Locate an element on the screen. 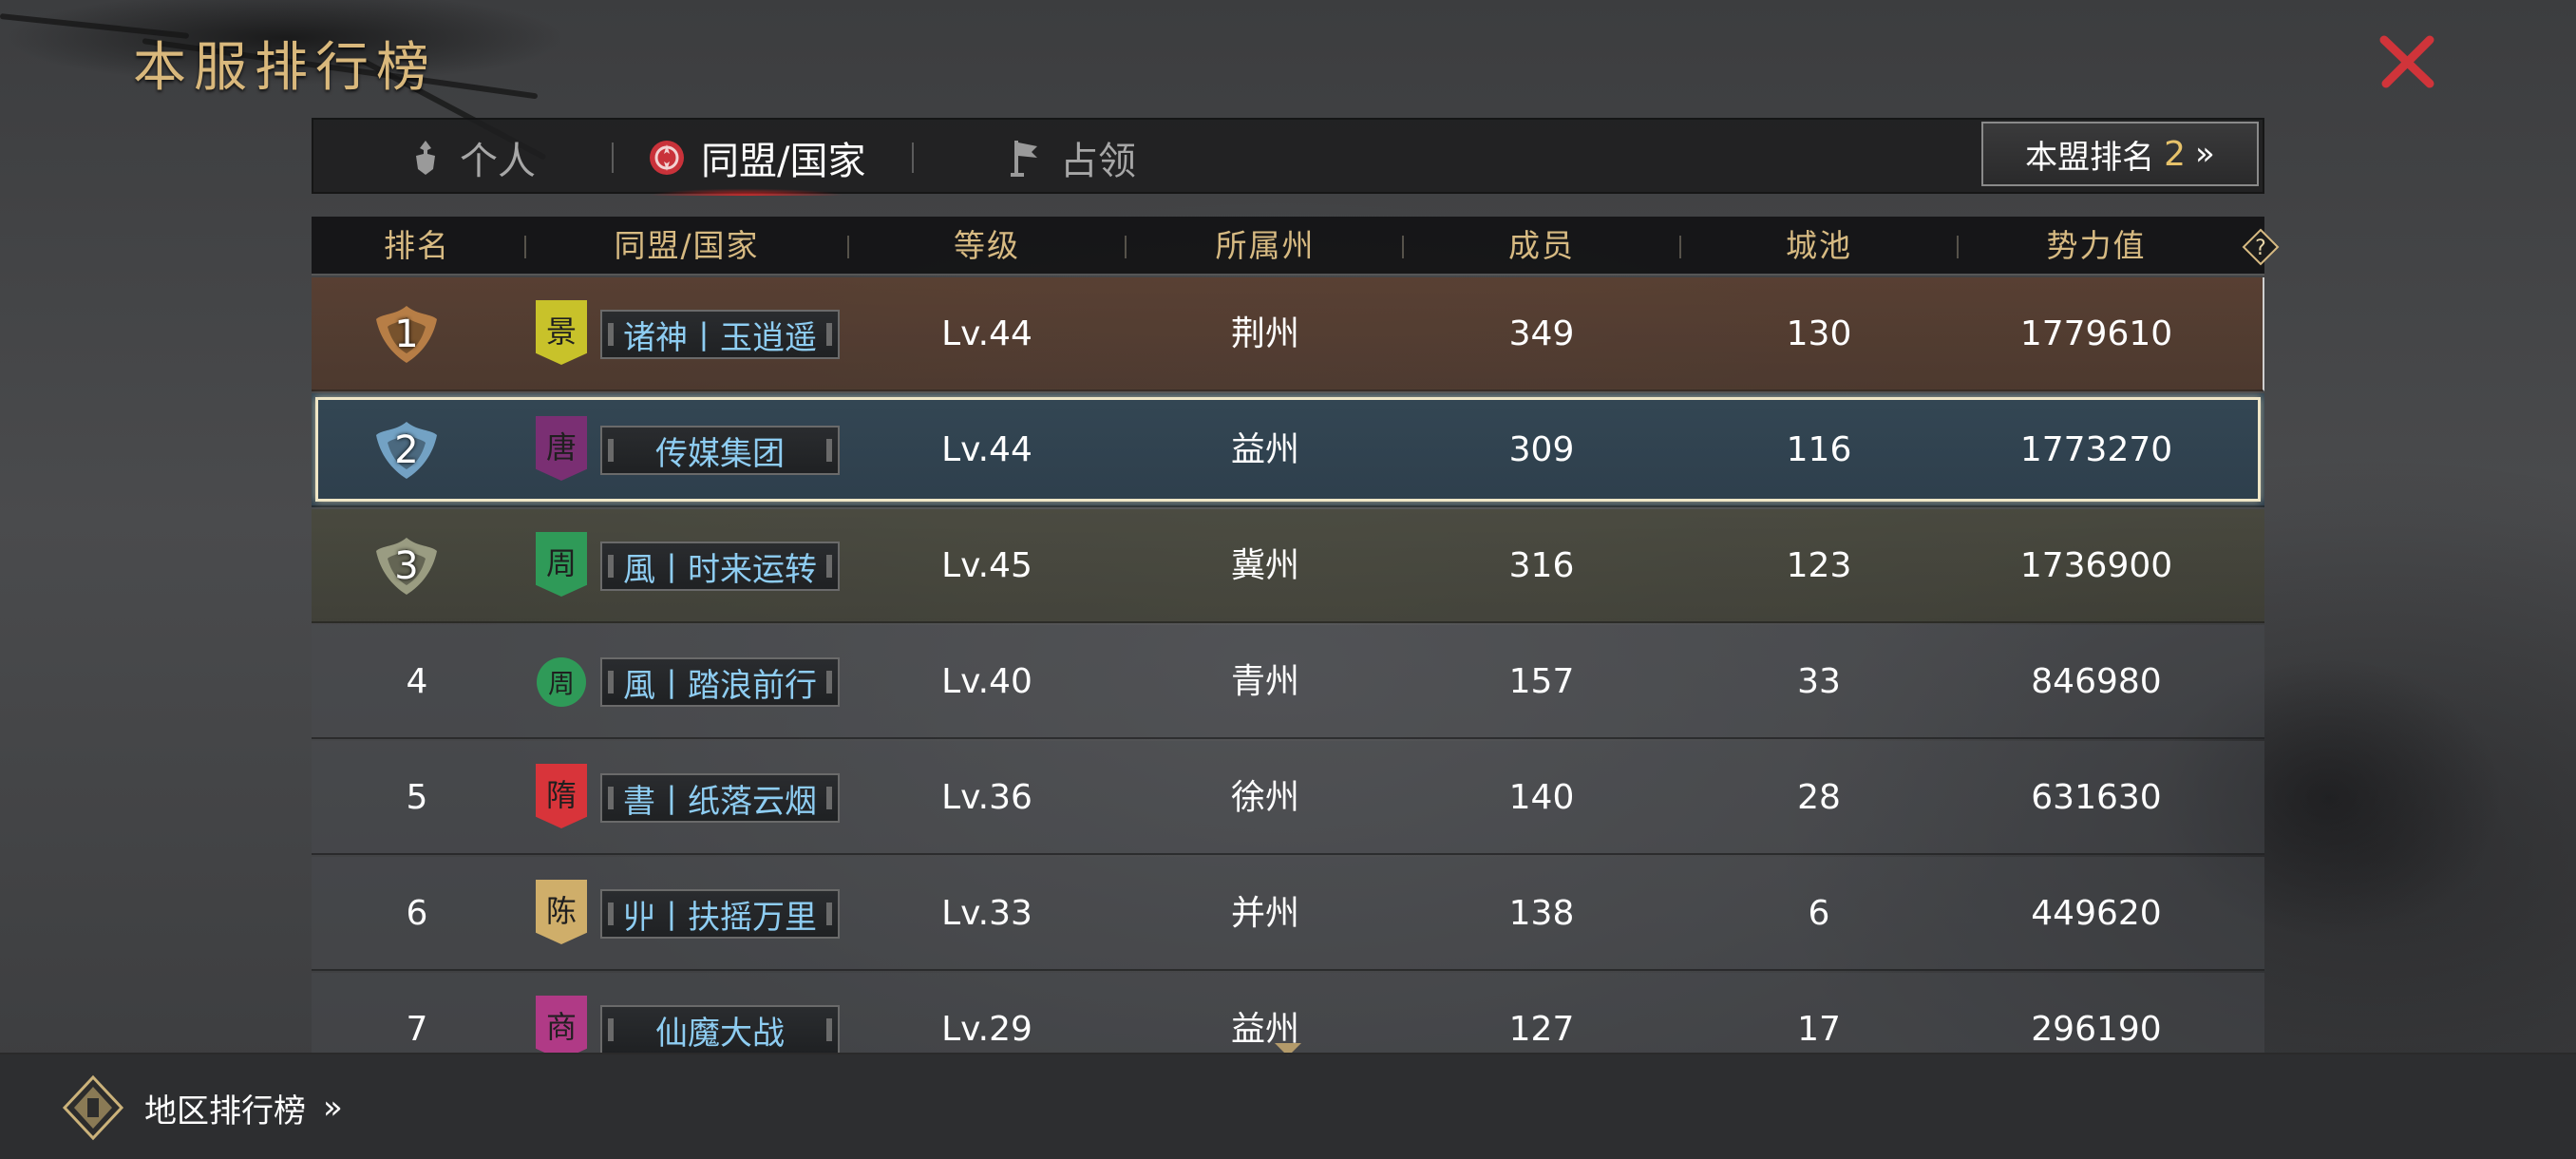 The height and width of the screenshot is (1159, 2576). rank-number: 6 is located at coordinates (417, 913).